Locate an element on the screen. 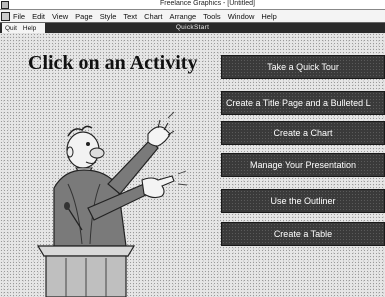 This screenshot has width=385, height=297. menu-style: Style is located at coordinates (108, 16).